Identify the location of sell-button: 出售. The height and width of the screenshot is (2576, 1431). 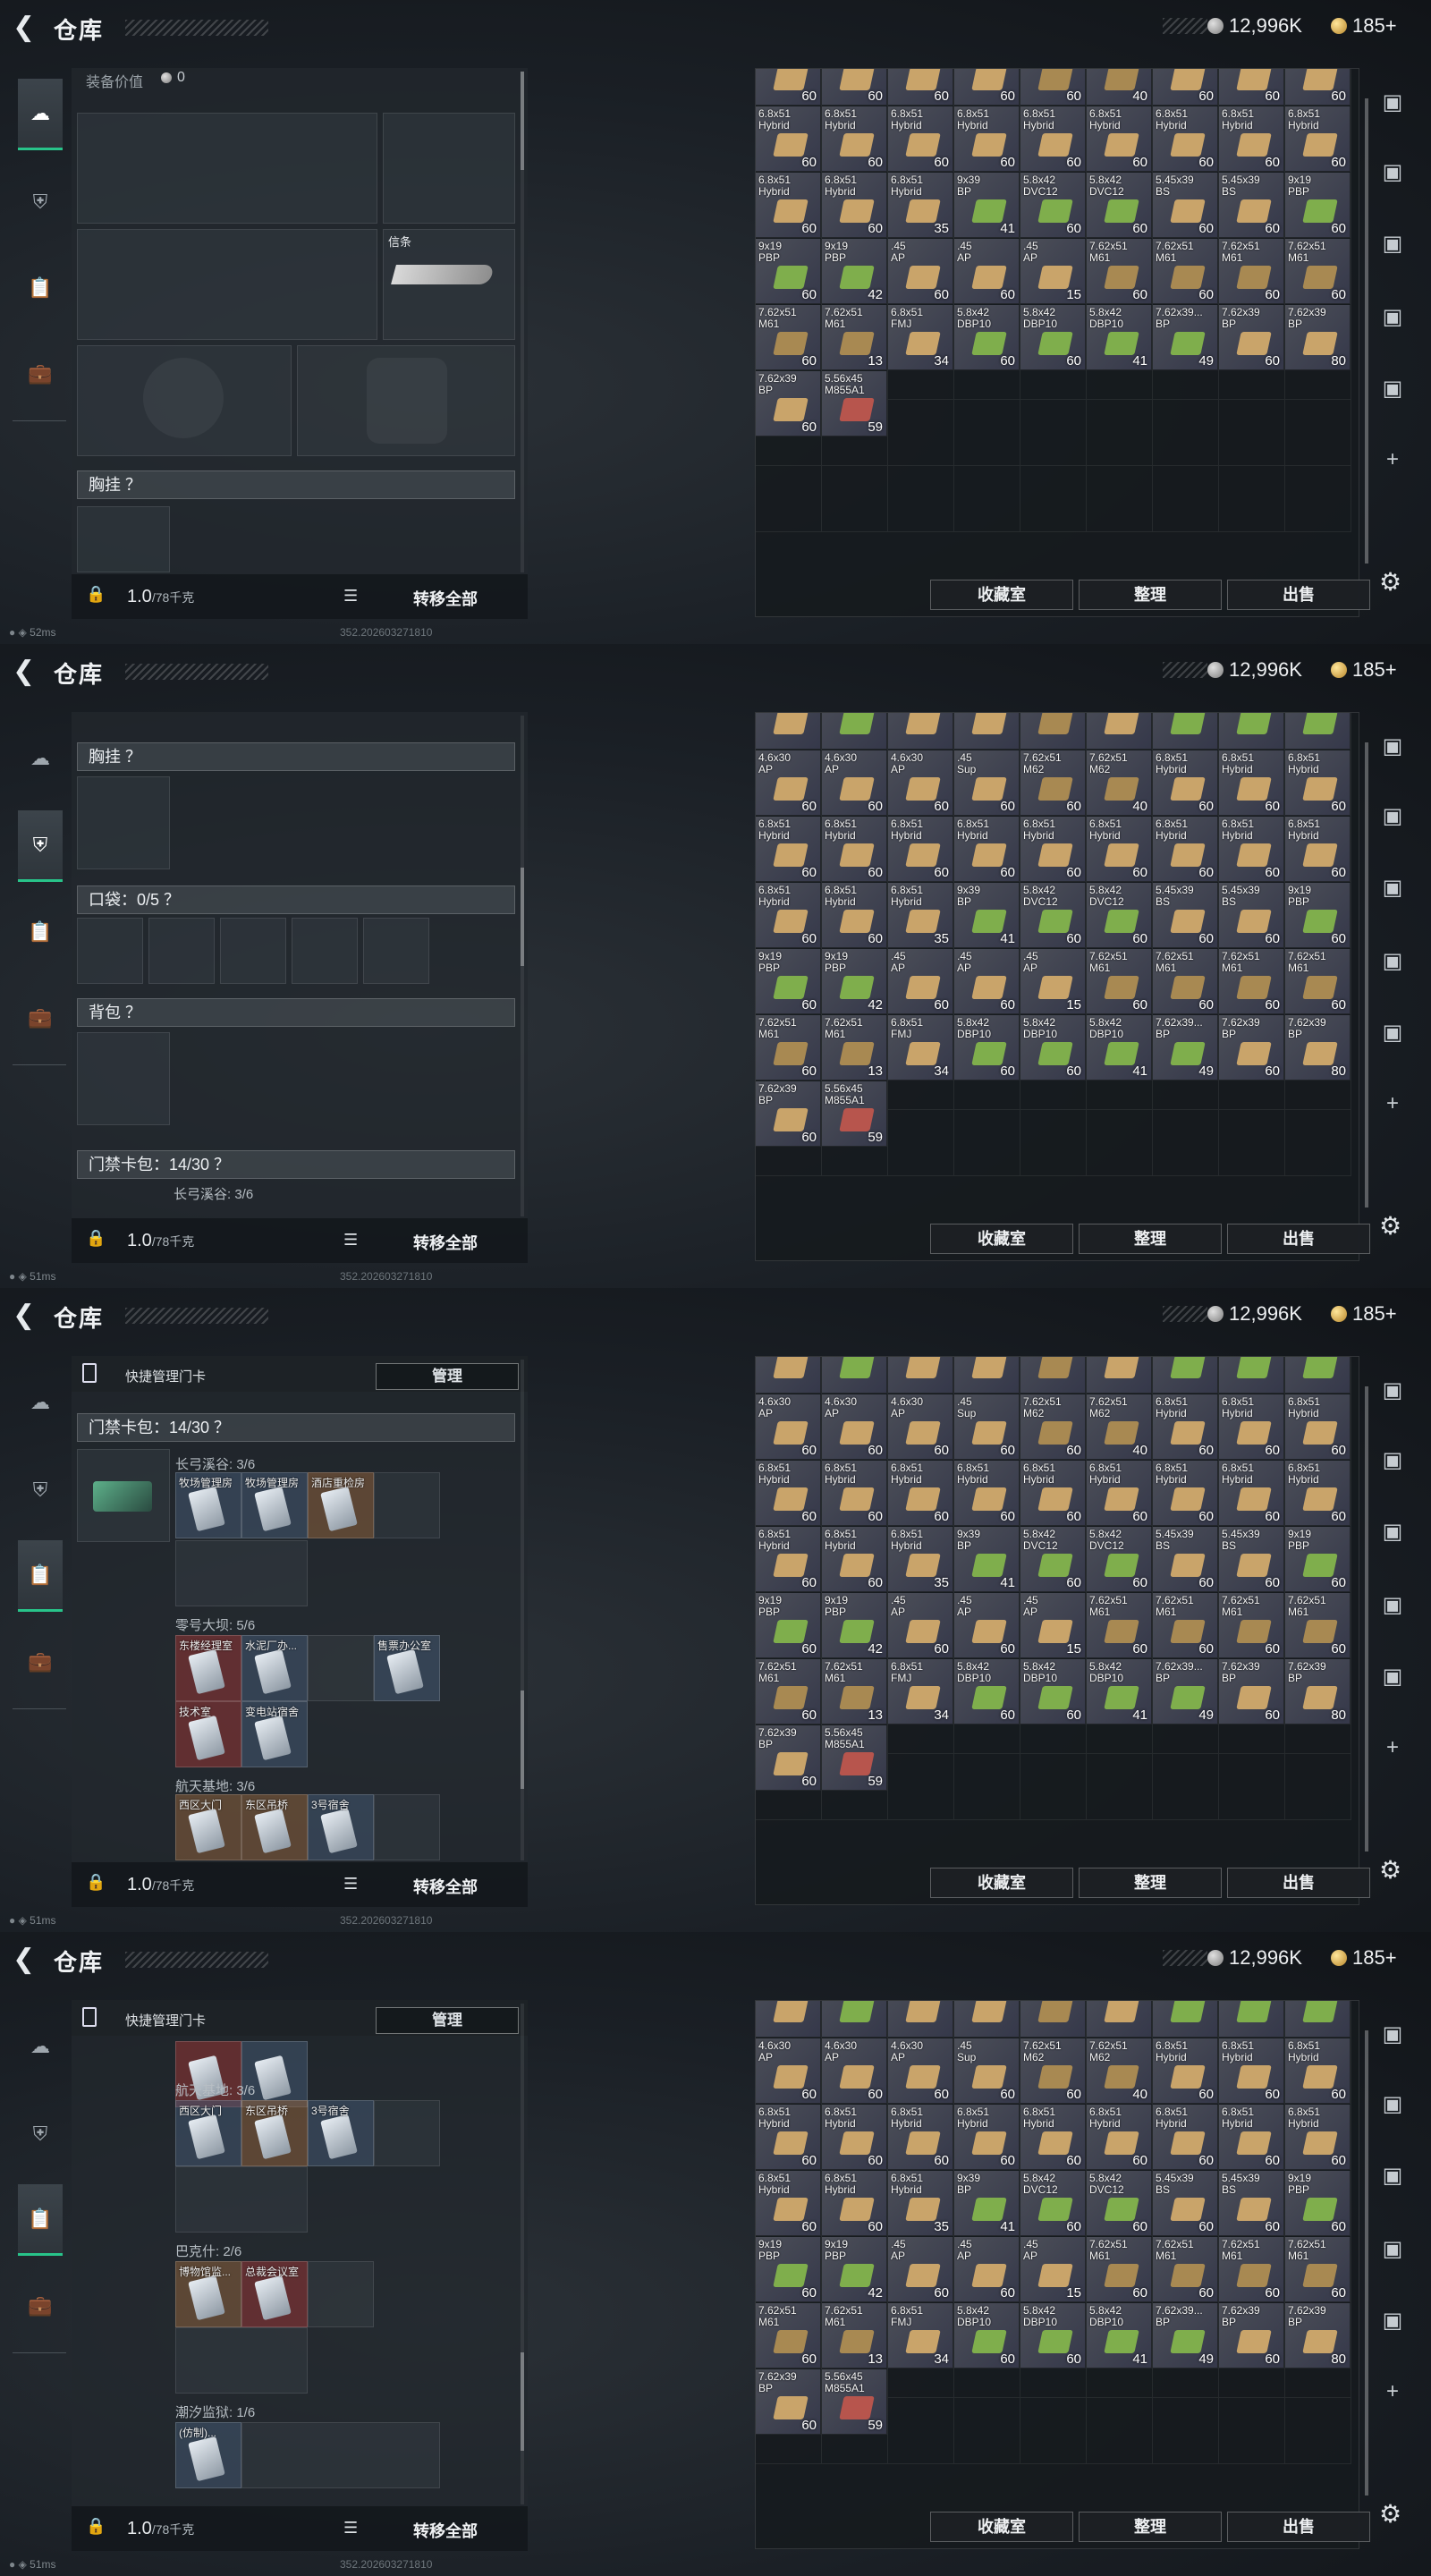
(1299, 2527).